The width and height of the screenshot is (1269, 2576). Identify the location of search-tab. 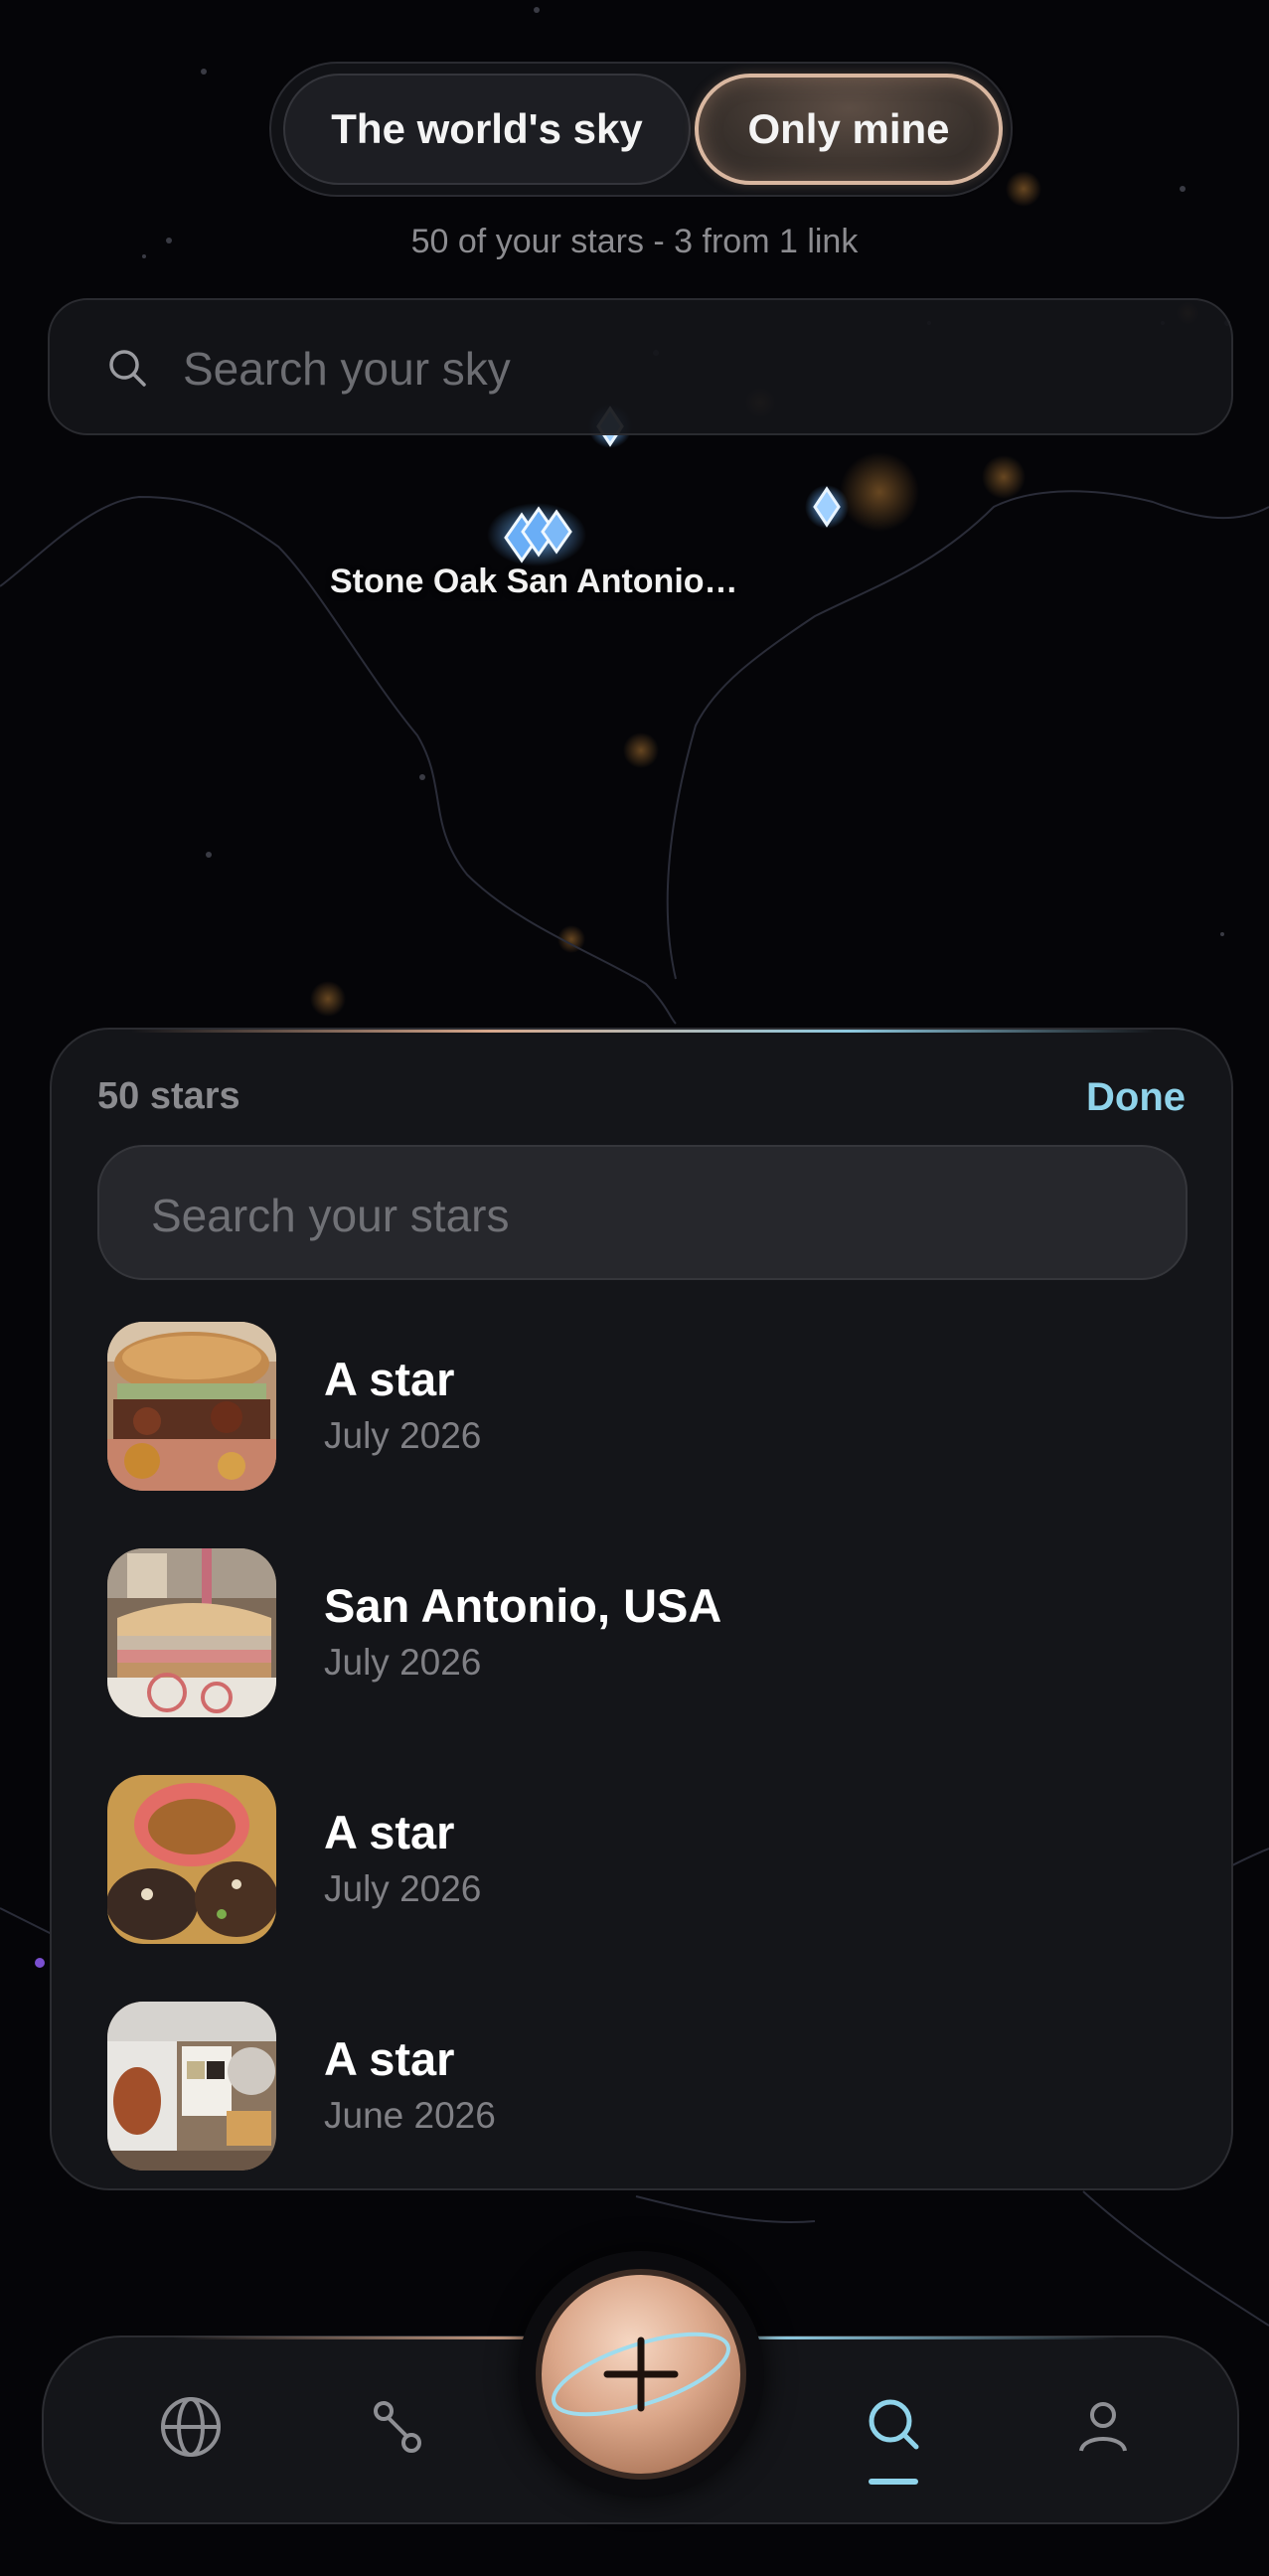
(894, 2436).